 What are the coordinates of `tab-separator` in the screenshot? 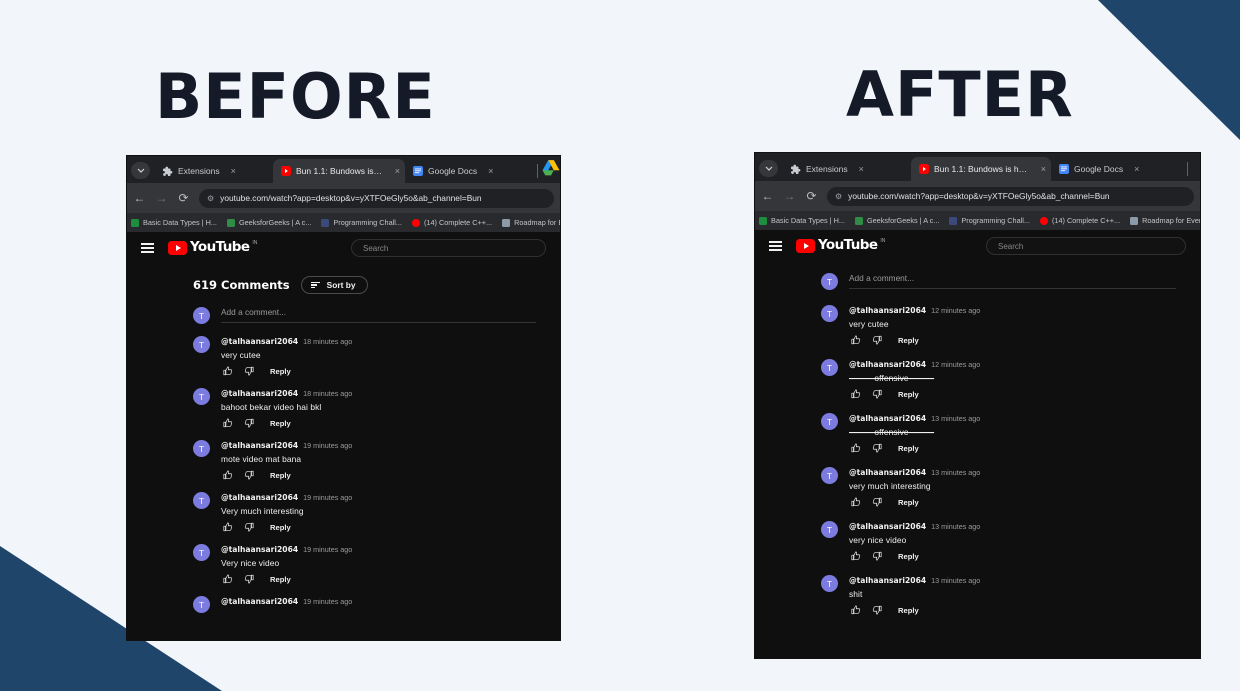 It's located at (537, 171).